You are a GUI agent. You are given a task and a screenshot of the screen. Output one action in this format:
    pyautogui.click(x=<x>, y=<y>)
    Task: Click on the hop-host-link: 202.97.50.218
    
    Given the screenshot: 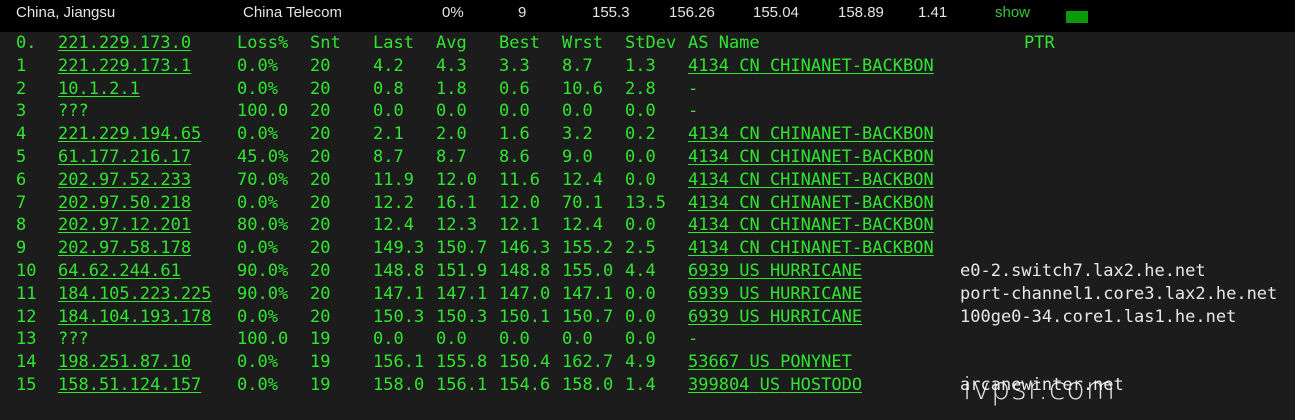 What is the action you would take?
    pyautogui.click(x=124, y=203)
    